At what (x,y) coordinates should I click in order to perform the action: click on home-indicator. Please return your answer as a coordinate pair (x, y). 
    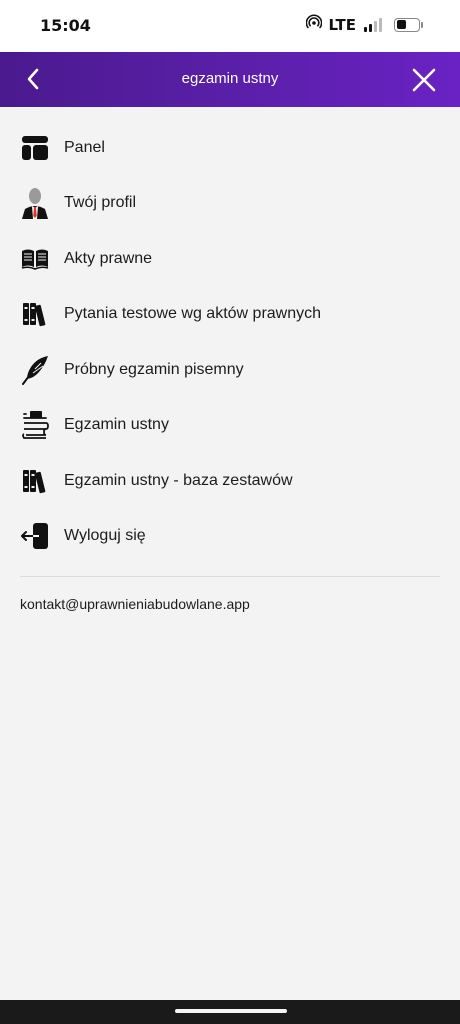
    Looking at the image, I should click on (231, 1011).